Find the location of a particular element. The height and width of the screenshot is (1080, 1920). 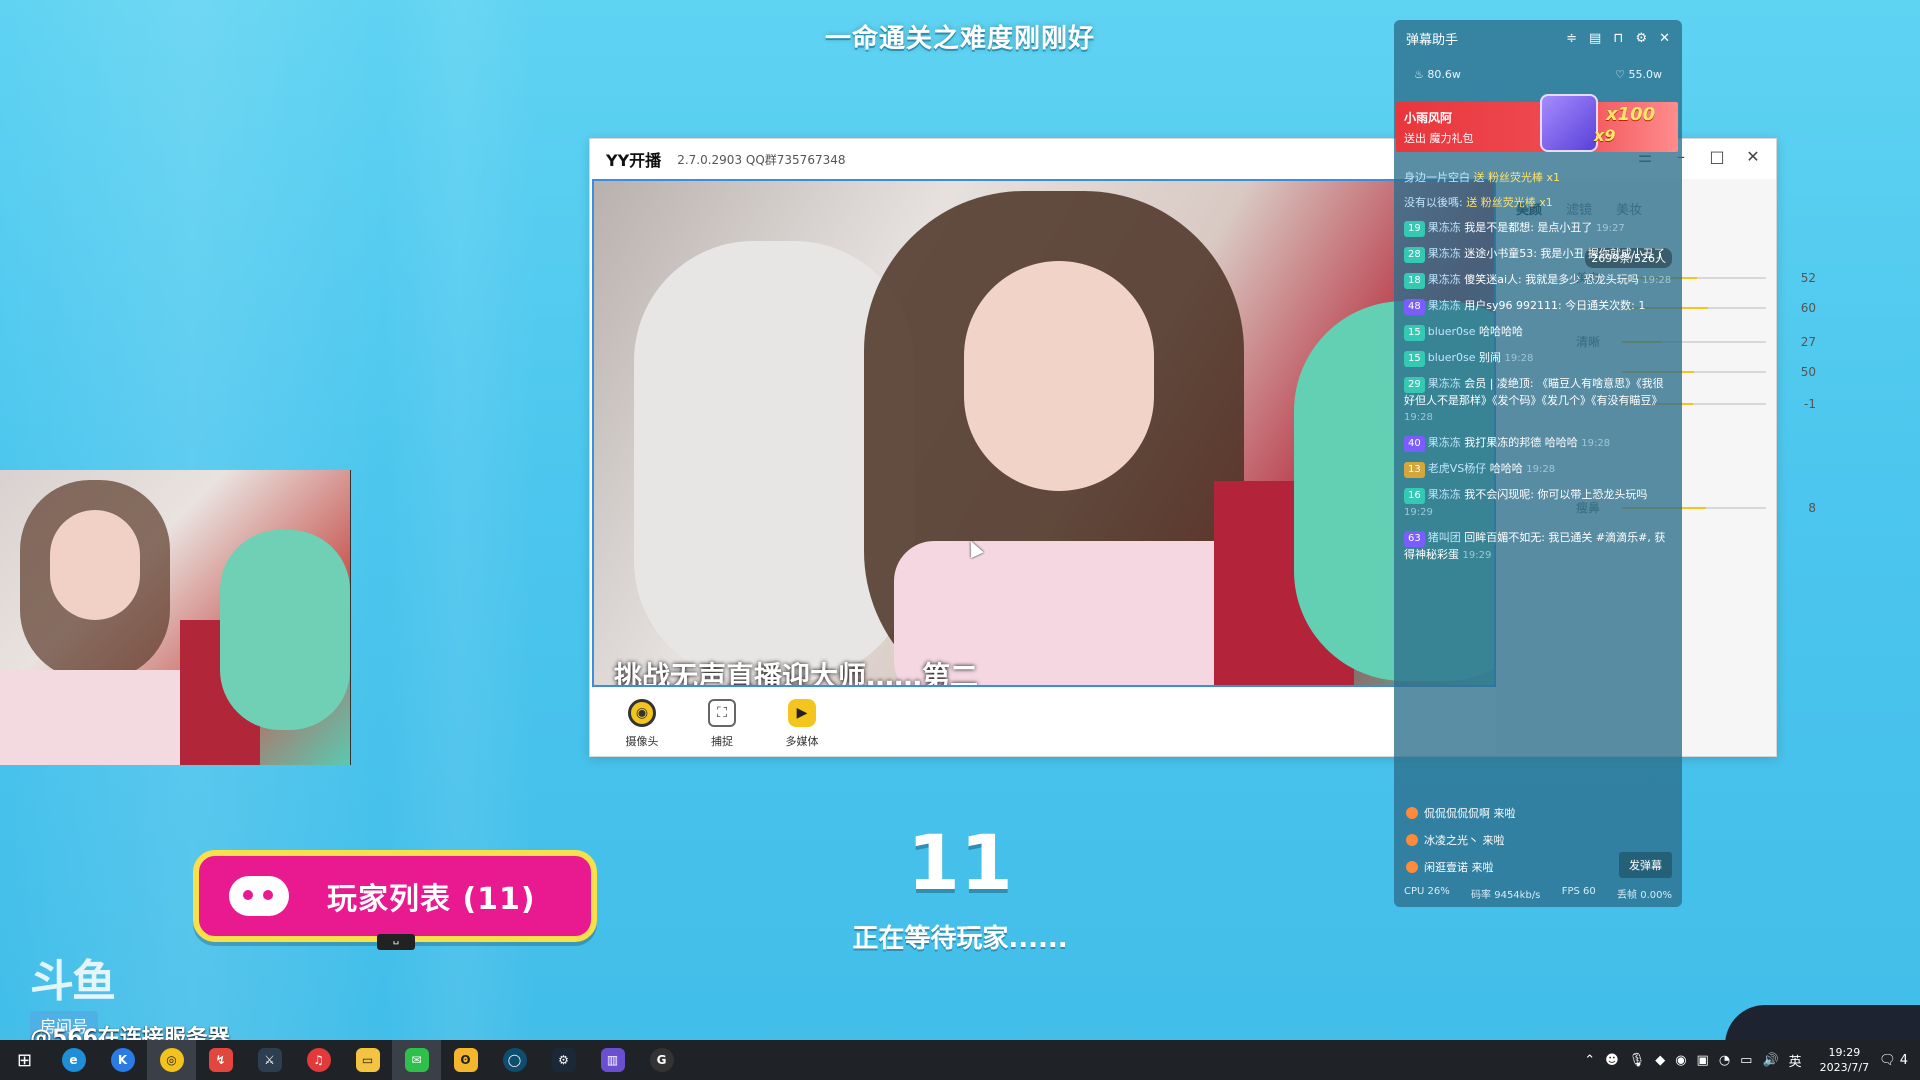

list-item: 40 果冻冻 我打果冻的邦德 哈哈哈 19:28 is located at coordinates (1539, 443).